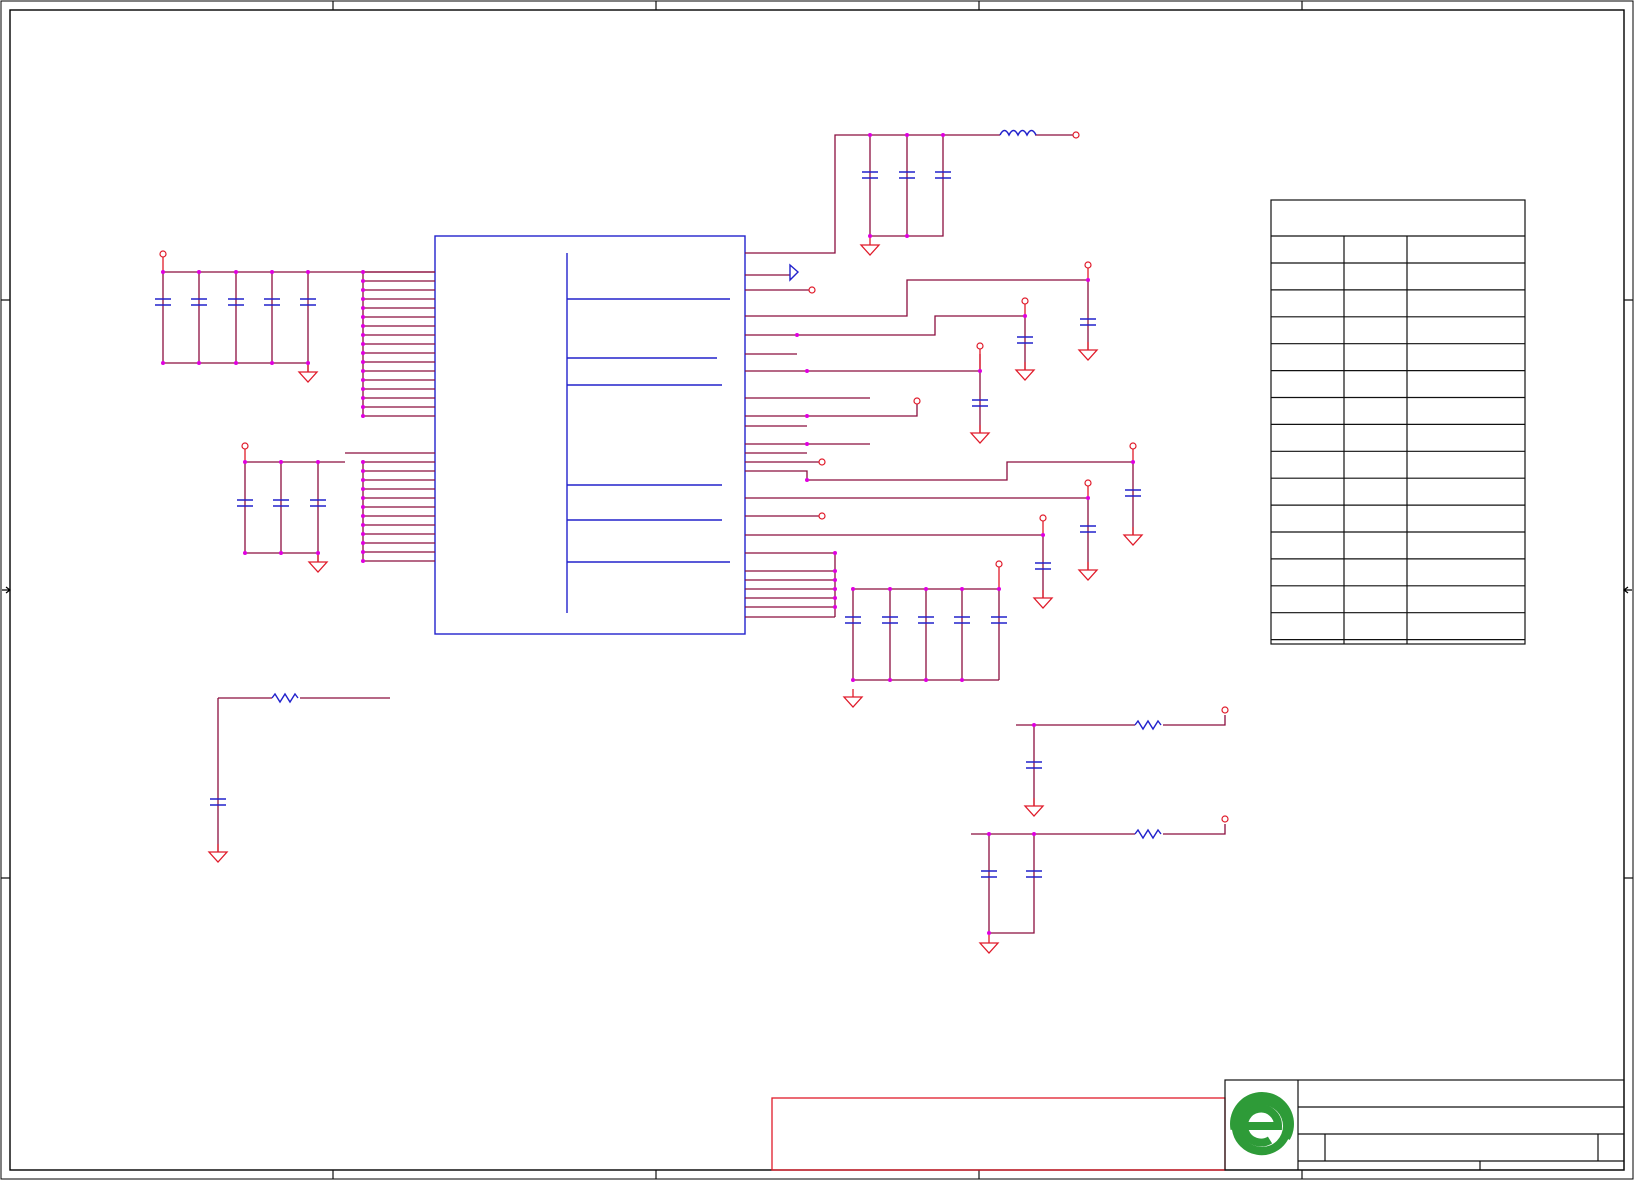 This screenshot has height=1180, width=1634. What do you see at coordinates (998, 1134) in the screenshot?
I see `notes-box` at bounding box center [998, 1134].